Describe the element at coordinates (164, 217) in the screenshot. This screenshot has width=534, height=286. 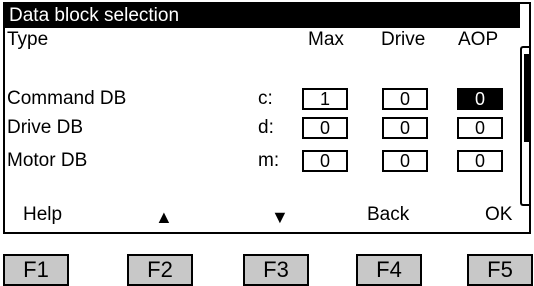
I see `up-arrow-icon: ▲` at that location.